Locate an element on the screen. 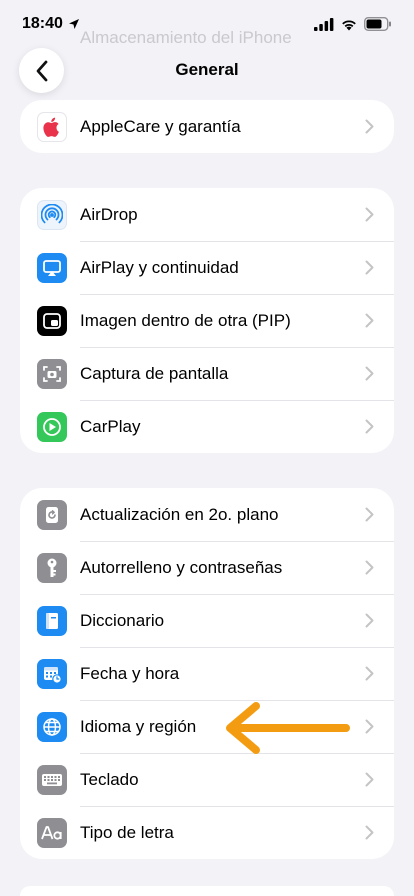 This screenshot has height=896, width=414. status-time: 18:40 is located at coordinates (42, 23).